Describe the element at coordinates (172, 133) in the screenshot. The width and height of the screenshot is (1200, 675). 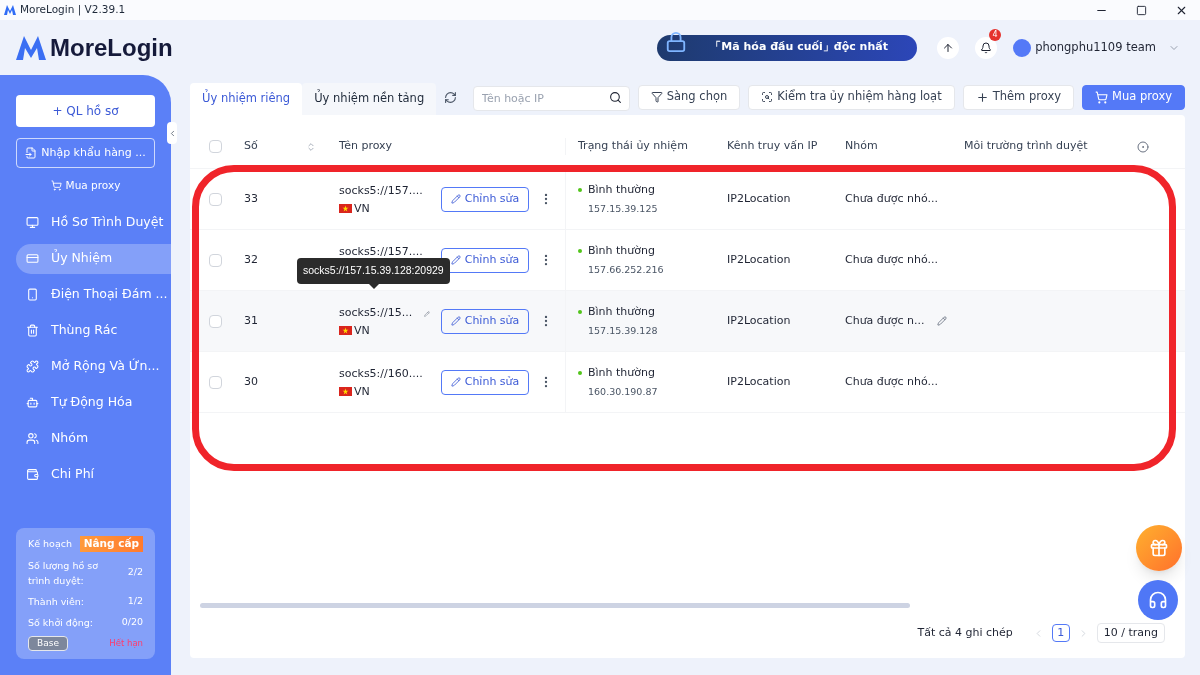
I see `collapse-handle` at that location.